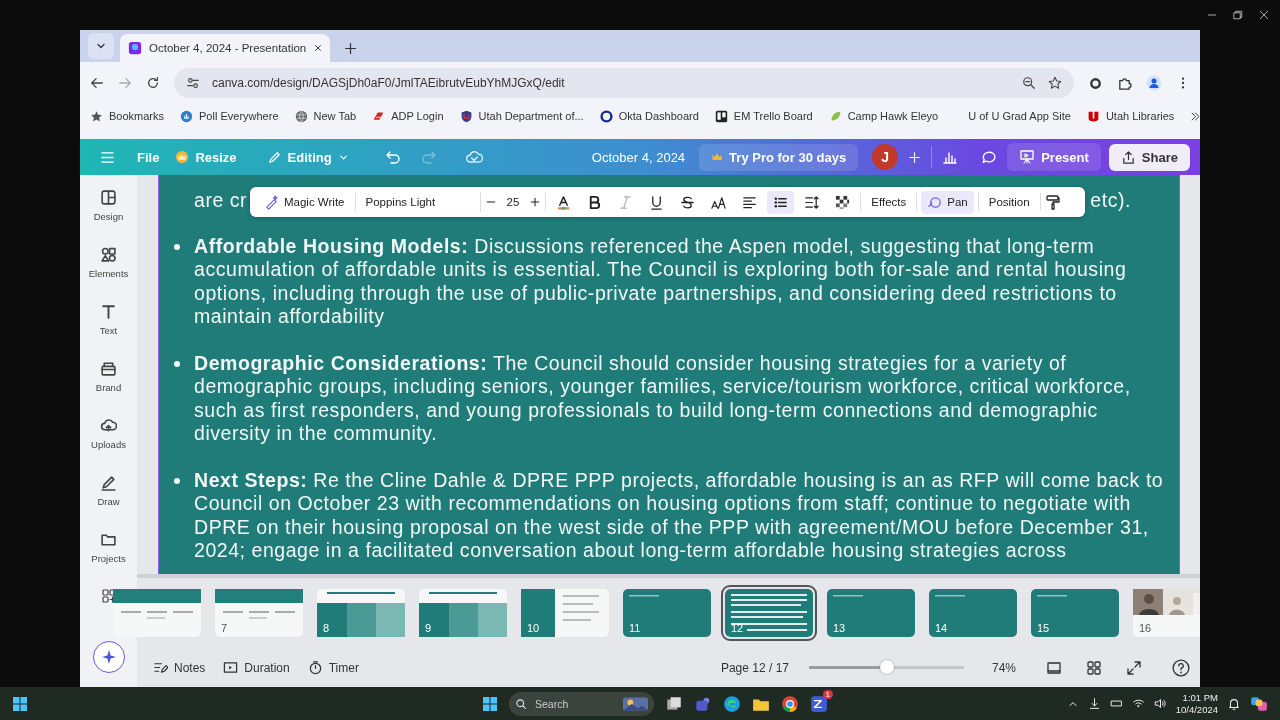 Image resolution: width=1280 pixels, height=720 pixels. I want to click on font-size-field: 25, so click(513, 202).